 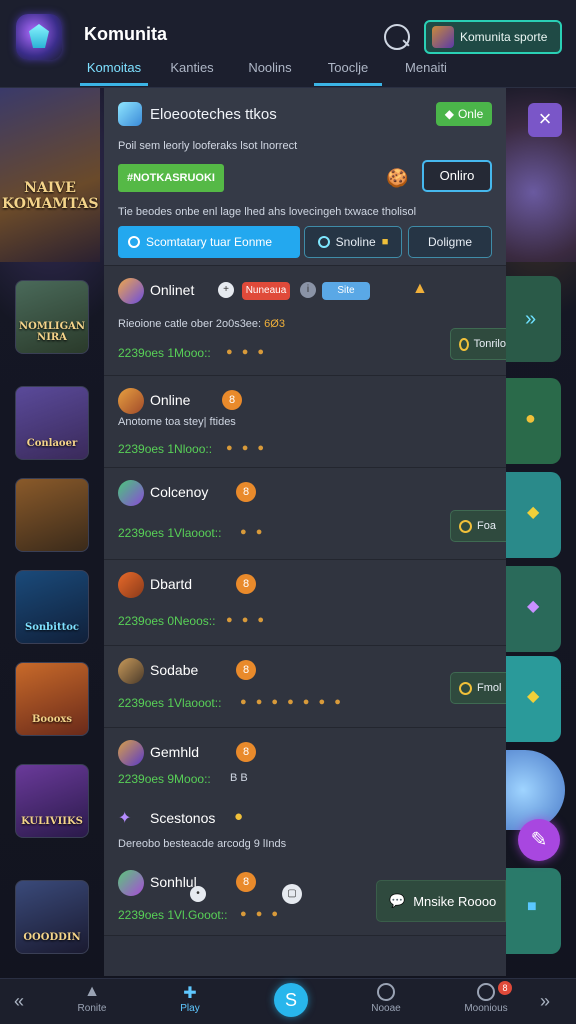 I want to click on bottom-navigation: « ▲ Ronite ✚ Play S Nooae Moonious 8 », so click(x=288, y=1001).